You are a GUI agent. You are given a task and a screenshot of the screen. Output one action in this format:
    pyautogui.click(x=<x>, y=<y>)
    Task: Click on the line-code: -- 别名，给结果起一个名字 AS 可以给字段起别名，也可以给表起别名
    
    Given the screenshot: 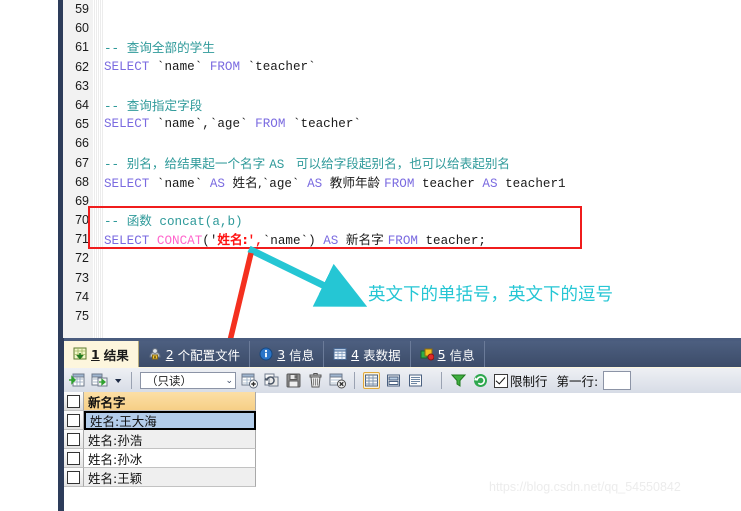 What is the action you would take?
    pyautogui.click(x=307, y=164)
    